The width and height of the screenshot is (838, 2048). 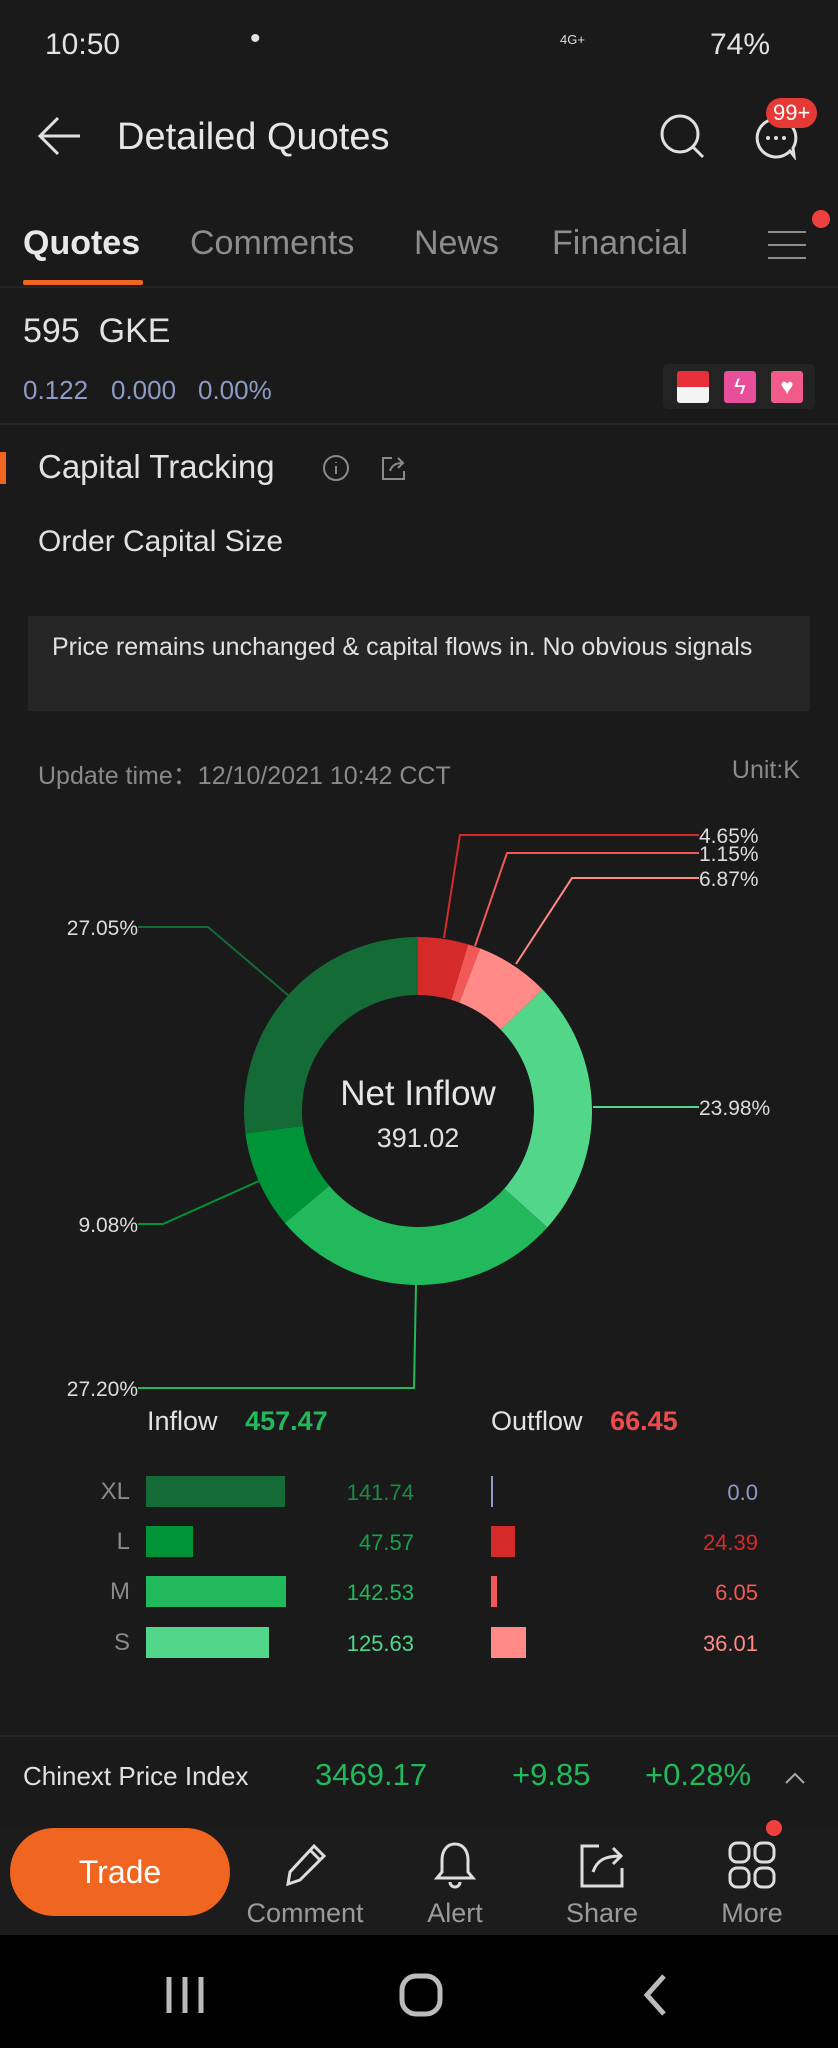 What do you see at coordinates (729, 854) in the screenshot?
I see `slice-label: 1.15%` at bounding box center [729, 854].